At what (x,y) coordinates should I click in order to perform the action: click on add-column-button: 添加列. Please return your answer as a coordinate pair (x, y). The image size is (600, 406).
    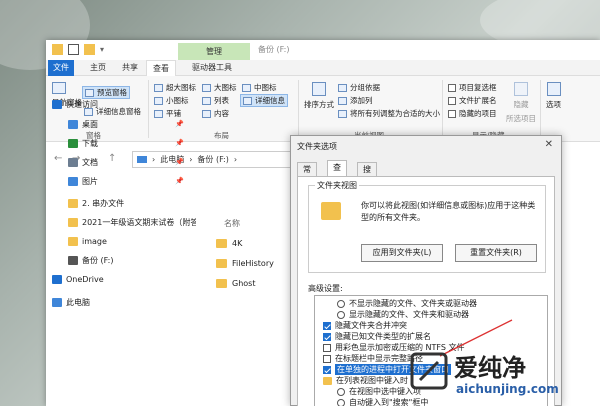
    Looking at the image, I should click on (355, 100).